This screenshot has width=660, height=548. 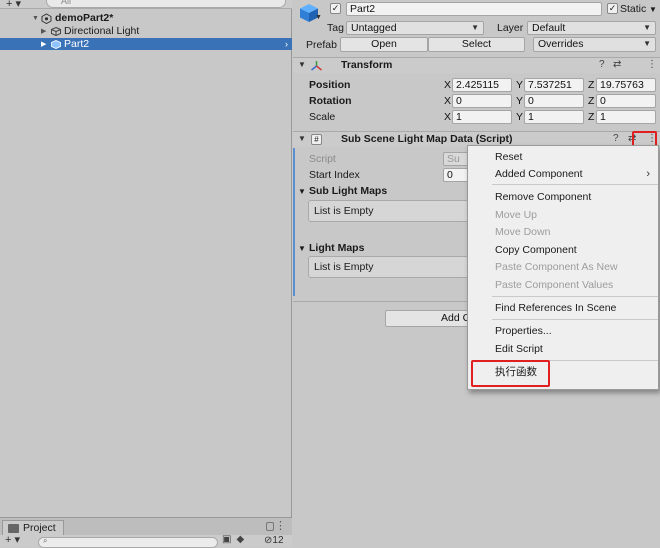 I want to click on highlight-execute-function, so click(x=510, y=373).